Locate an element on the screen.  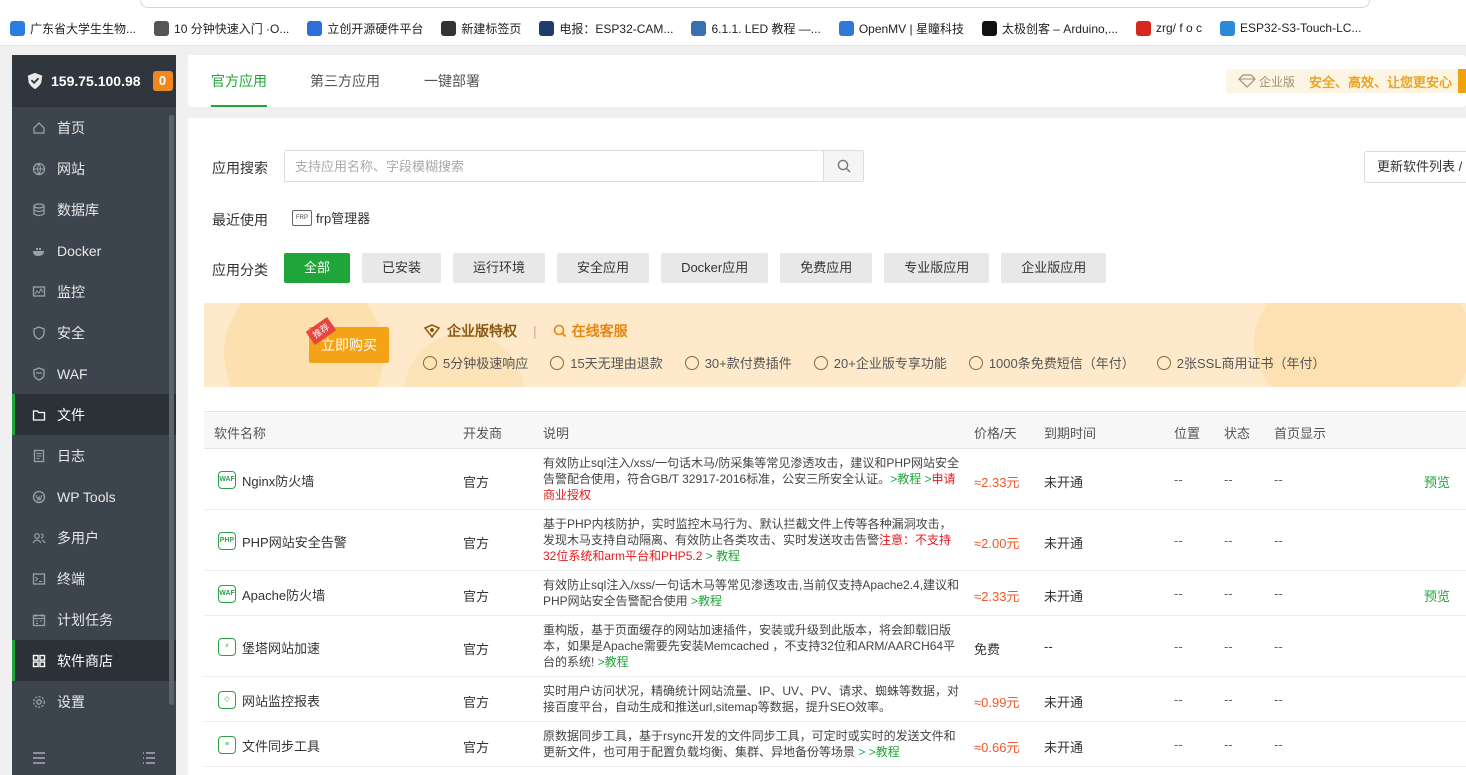
category-button: 全部 is located at coordinates (317, 268).